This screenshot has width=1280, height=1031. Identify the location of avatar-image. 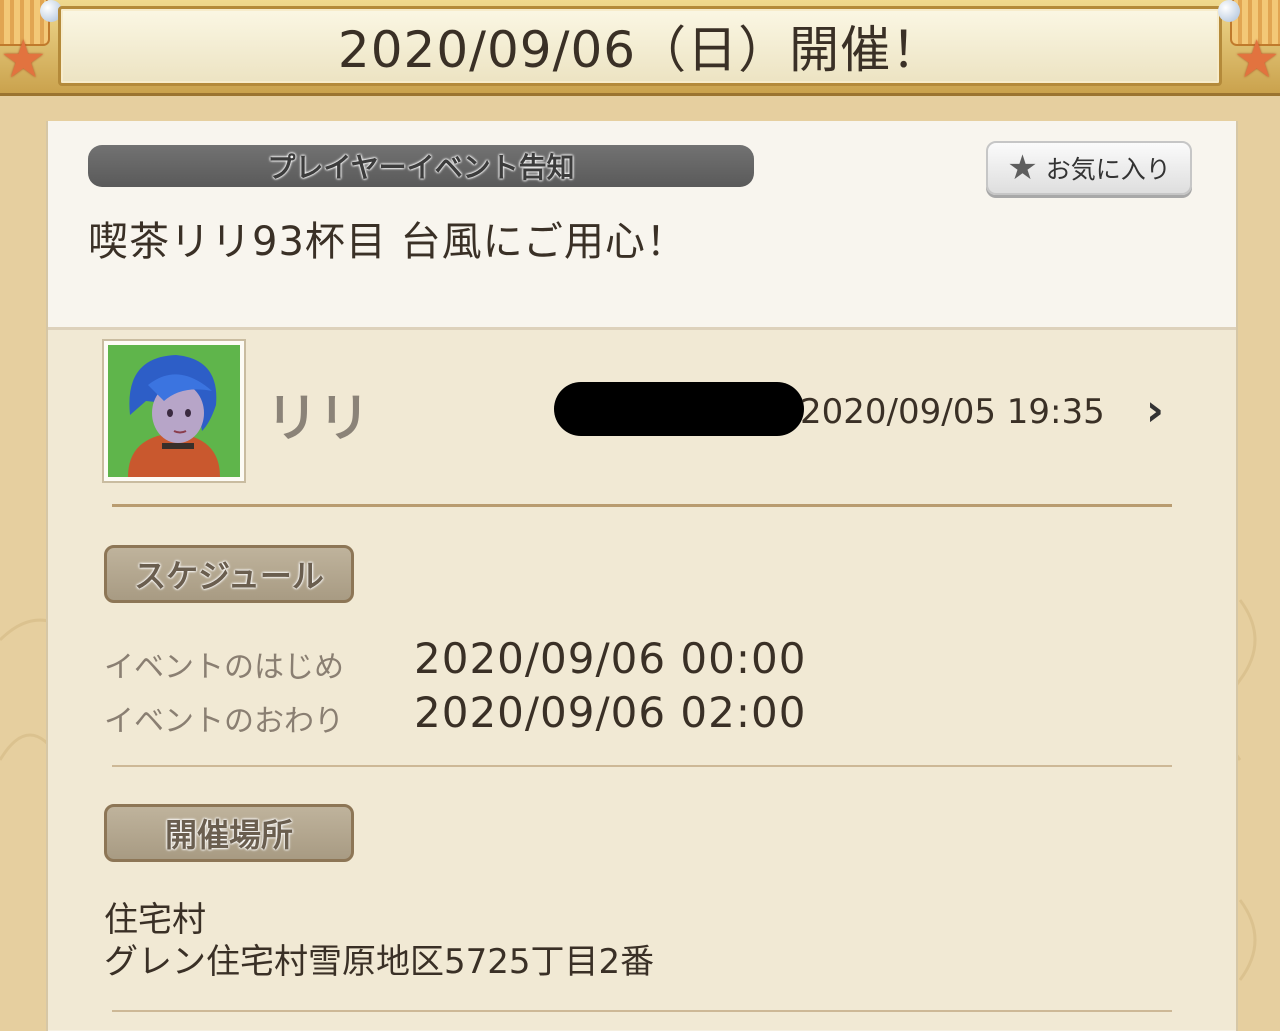
(174, 411).